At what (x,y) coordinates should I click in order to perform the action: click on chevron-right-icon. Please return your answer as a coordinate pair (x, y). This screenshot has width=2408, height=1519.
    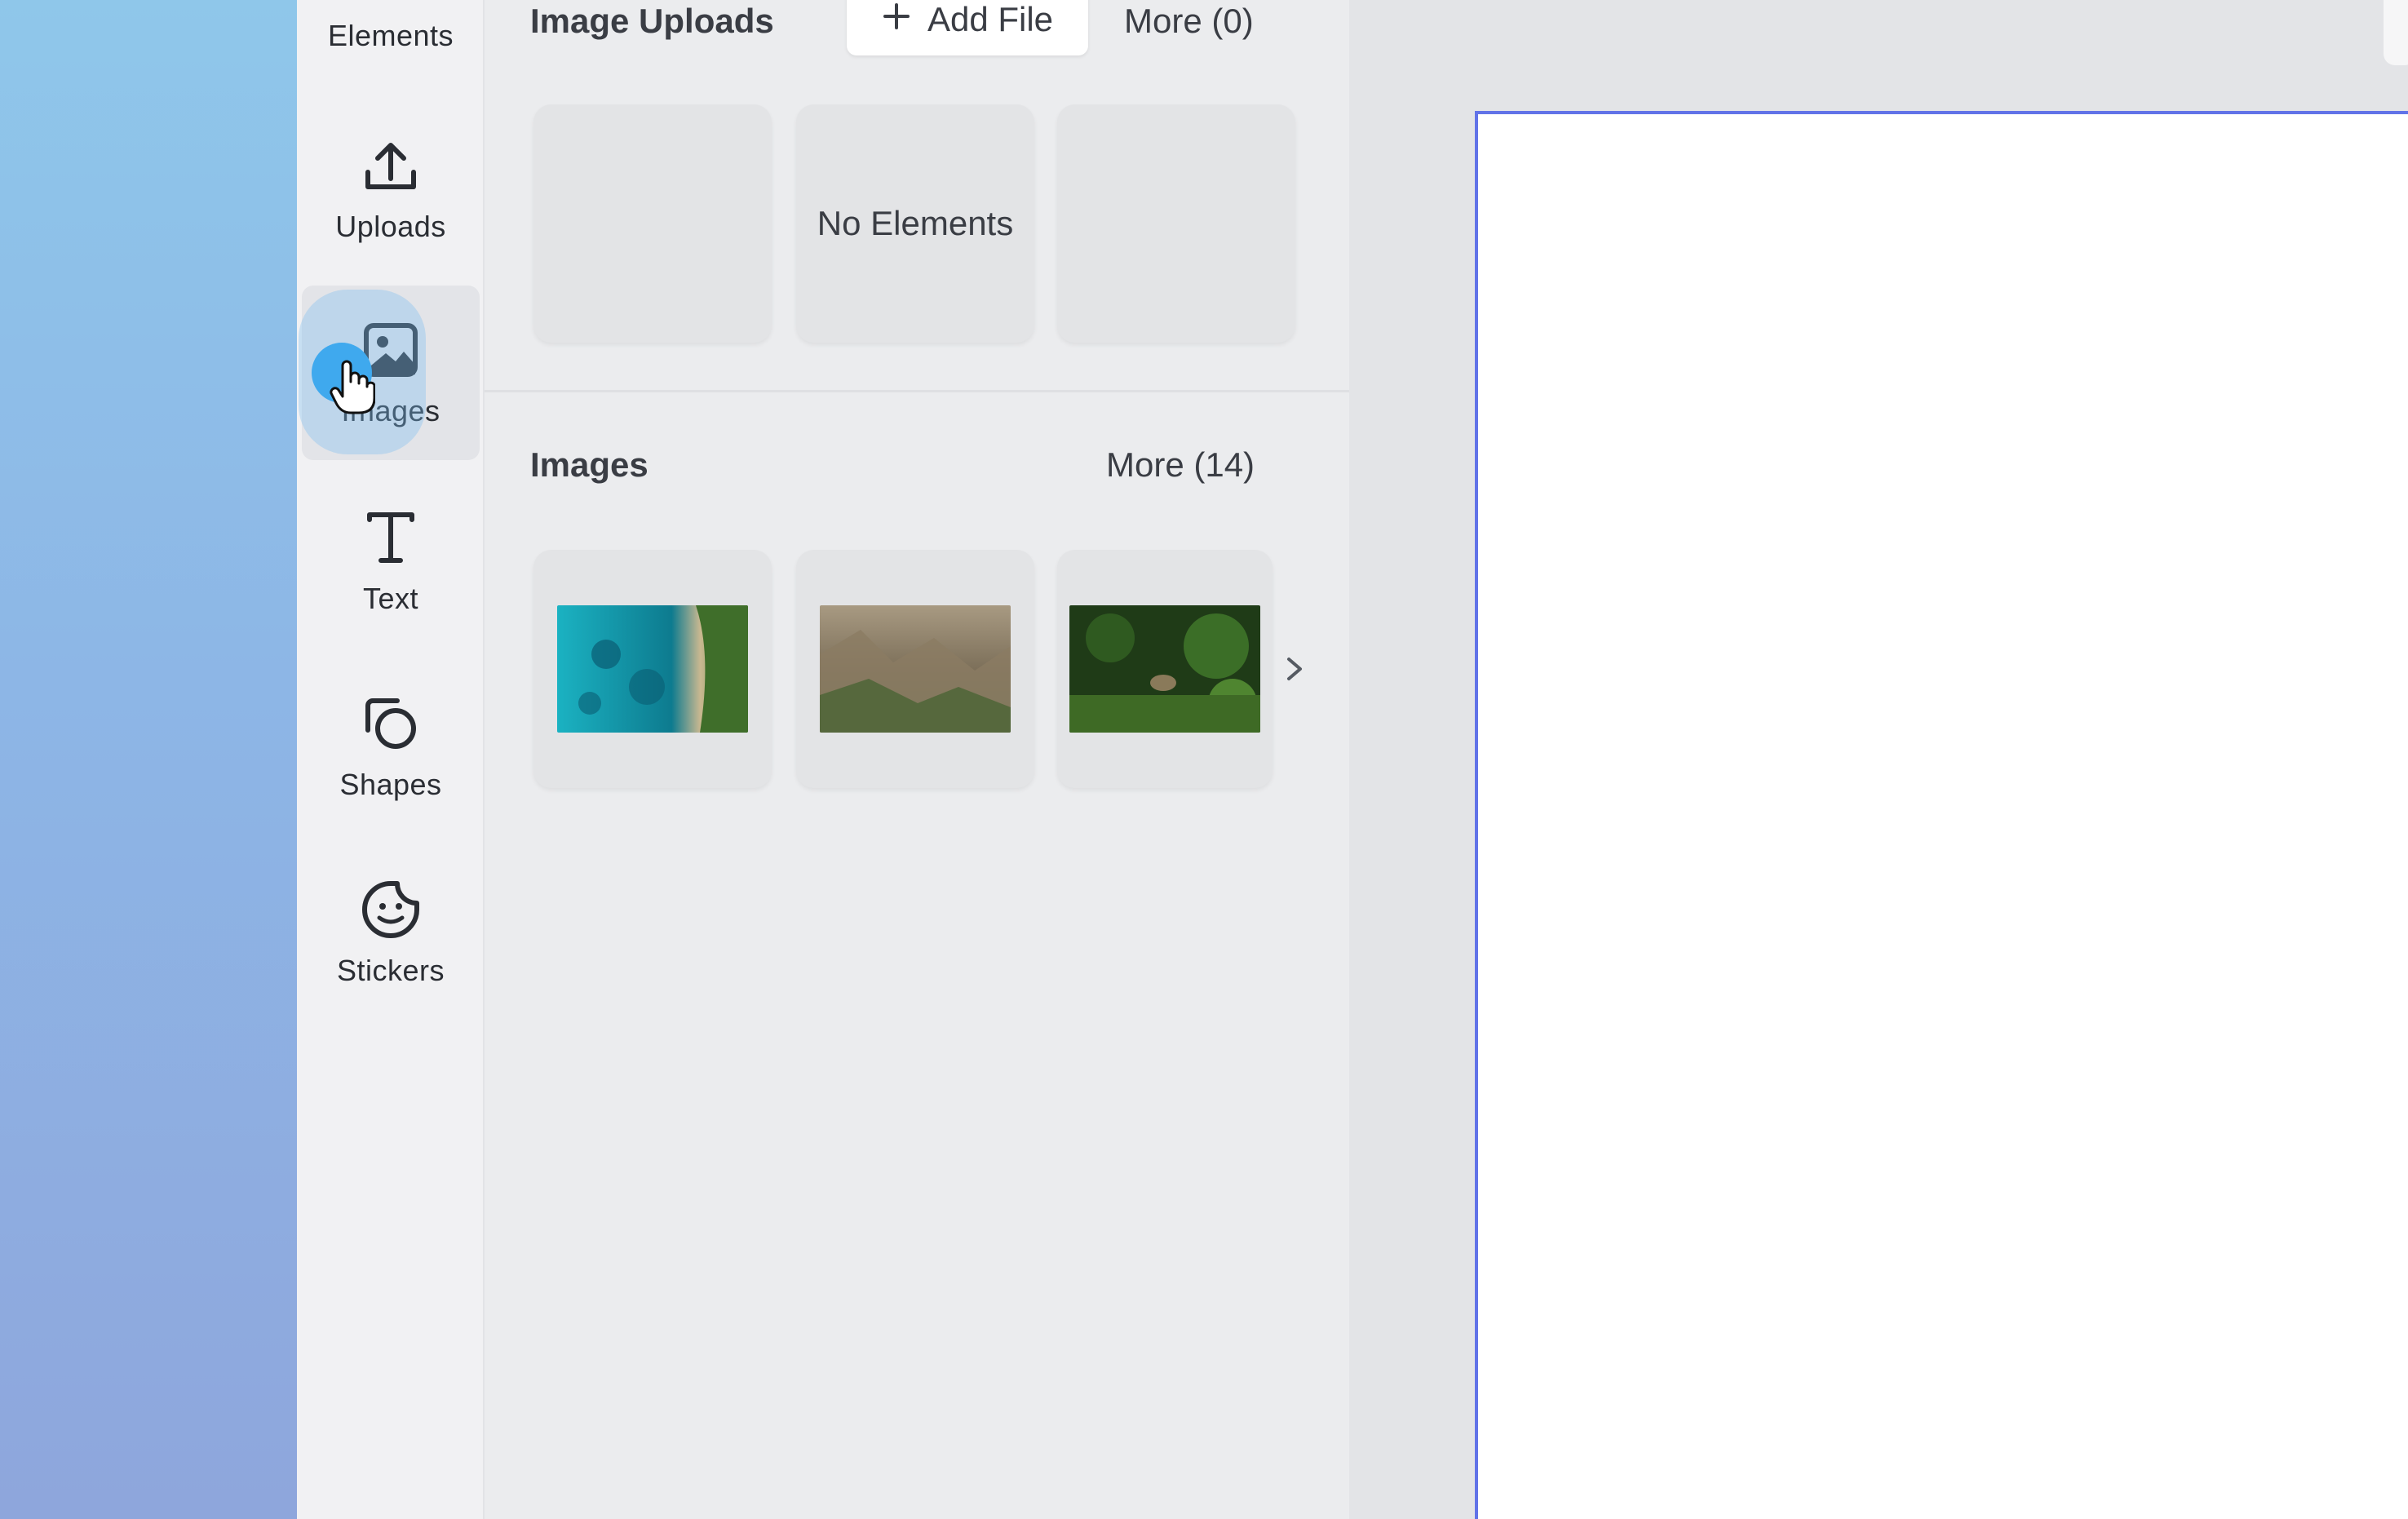
    Looking at the image, I should click on (1294, 671).